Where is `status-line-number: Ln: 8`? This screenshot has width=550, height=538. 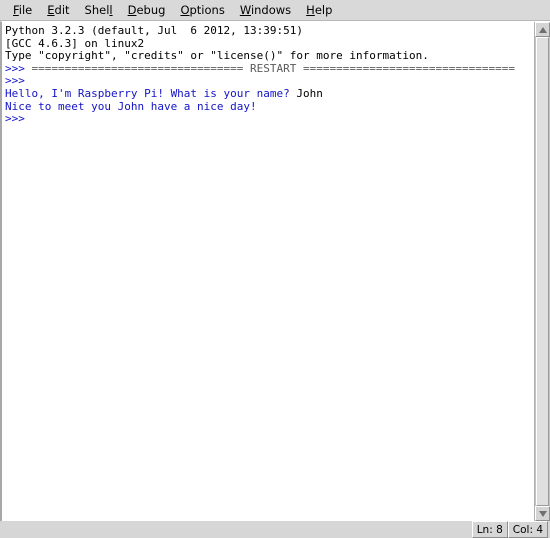
status-line-number: Ln: 8 is located at coordinates (489, 529).